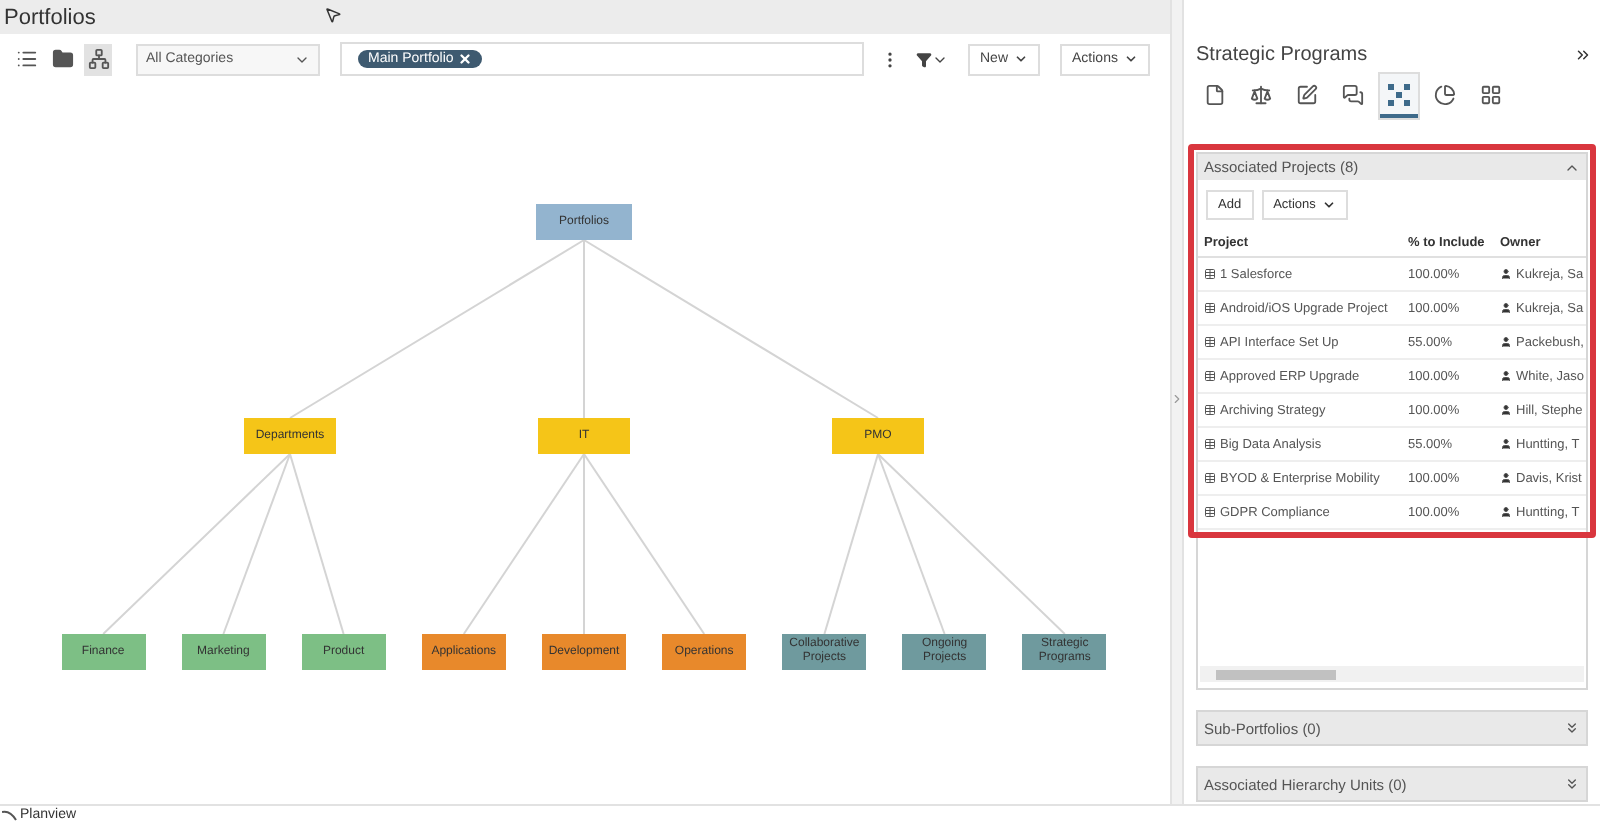 The height and width of the screenshot is (824, 1600). I want to click on edit-icon, so click(1307, 94).